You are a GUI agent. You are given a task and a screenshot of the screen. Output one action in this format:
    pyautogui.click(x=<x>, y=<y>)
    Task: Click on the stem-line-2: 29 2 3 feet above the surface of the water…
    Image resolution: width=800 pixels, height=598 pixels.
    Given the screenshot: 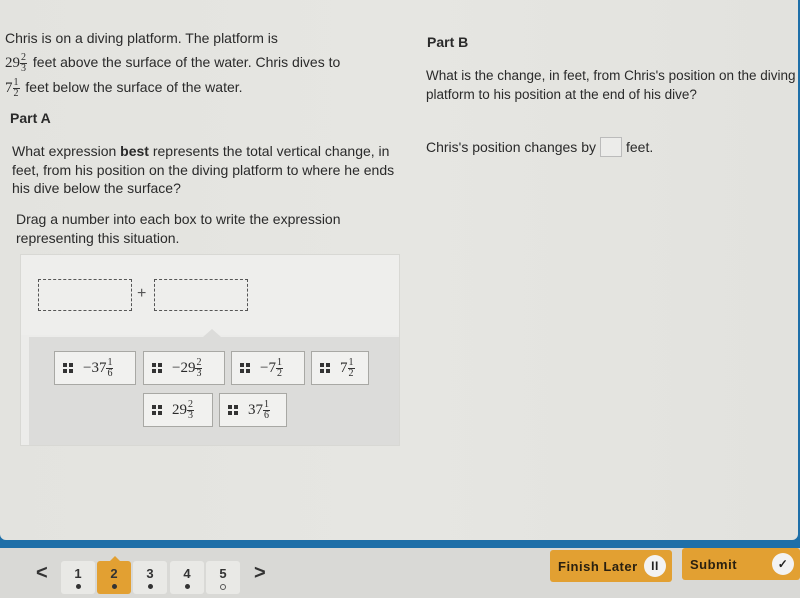 What is the action you would take?
    pyautogui.click(x=173, y=62)
    